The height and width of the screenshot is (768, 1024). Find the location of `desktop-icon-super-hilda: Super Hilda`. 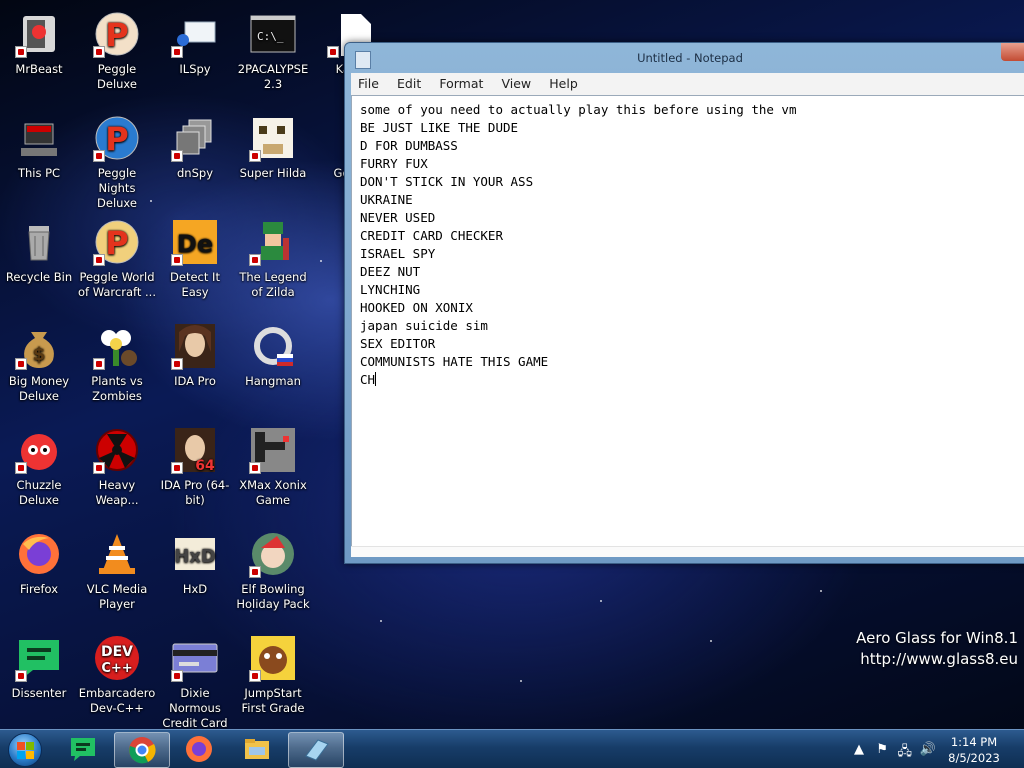

desktop-icon-super-hilda: Super Hilda is located at coordinates (273, 144).